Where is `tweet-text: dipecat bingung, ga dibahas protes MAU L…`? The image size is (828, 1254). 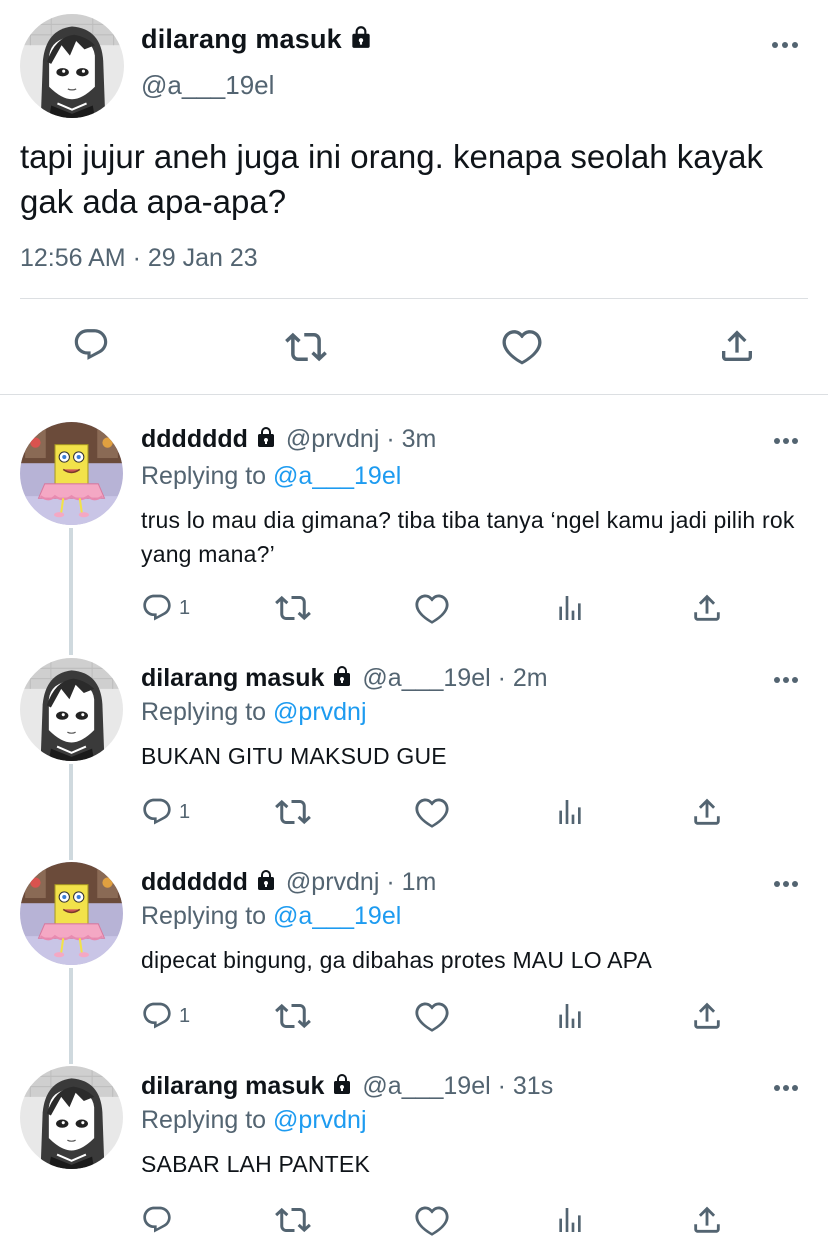 tweet-text: dipecat bingung, ga dibahas protes MAU L… is located at coordinates (397, 960).